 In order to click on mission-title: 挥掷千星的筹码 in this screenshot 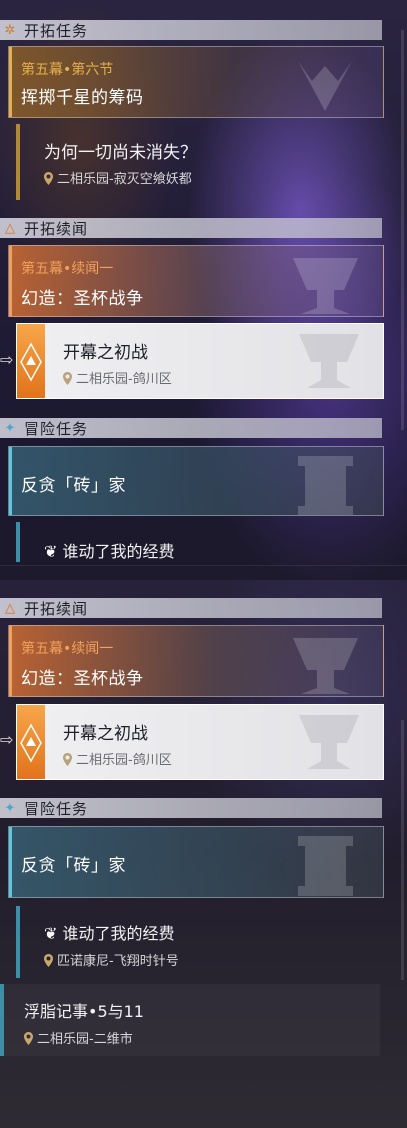, I will do `click(82, 98)`.